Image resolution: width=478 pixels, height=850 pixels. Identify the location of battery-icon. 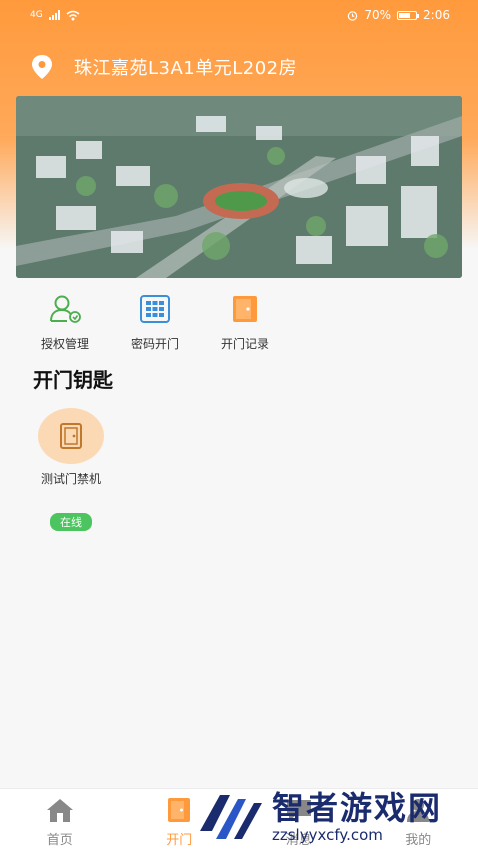
(408, 15).